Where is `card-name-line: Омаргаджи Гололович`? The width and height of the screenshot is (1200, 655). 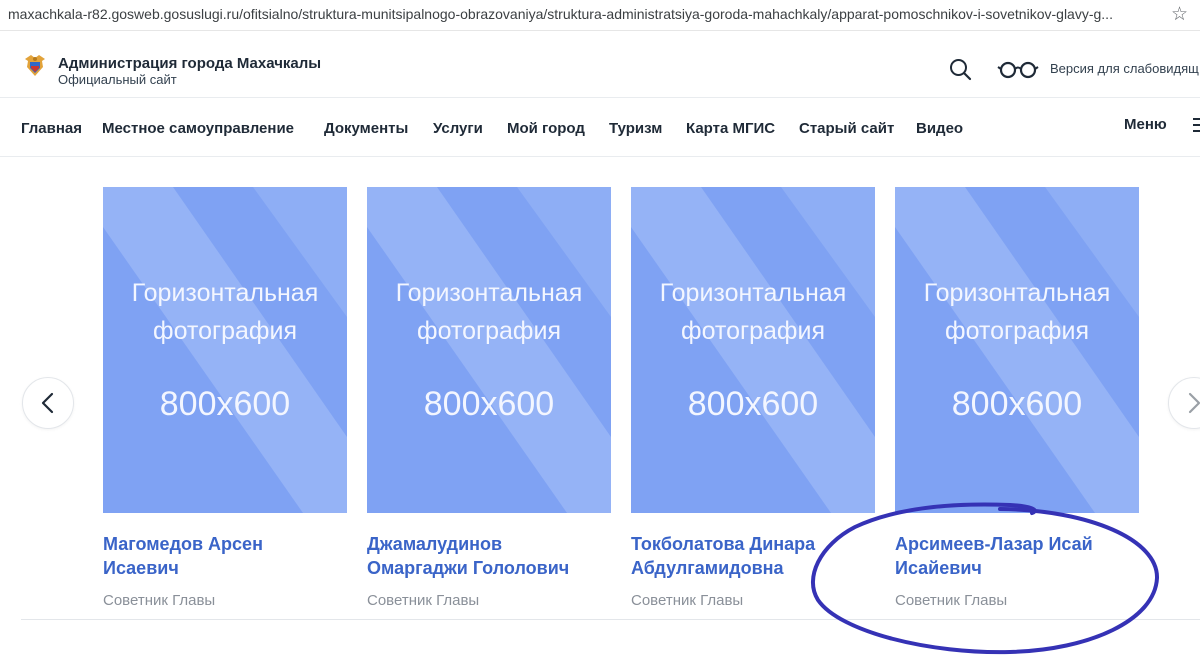 card-name-line: Омаргаджи Гололович is located at coordinates (492, 568).